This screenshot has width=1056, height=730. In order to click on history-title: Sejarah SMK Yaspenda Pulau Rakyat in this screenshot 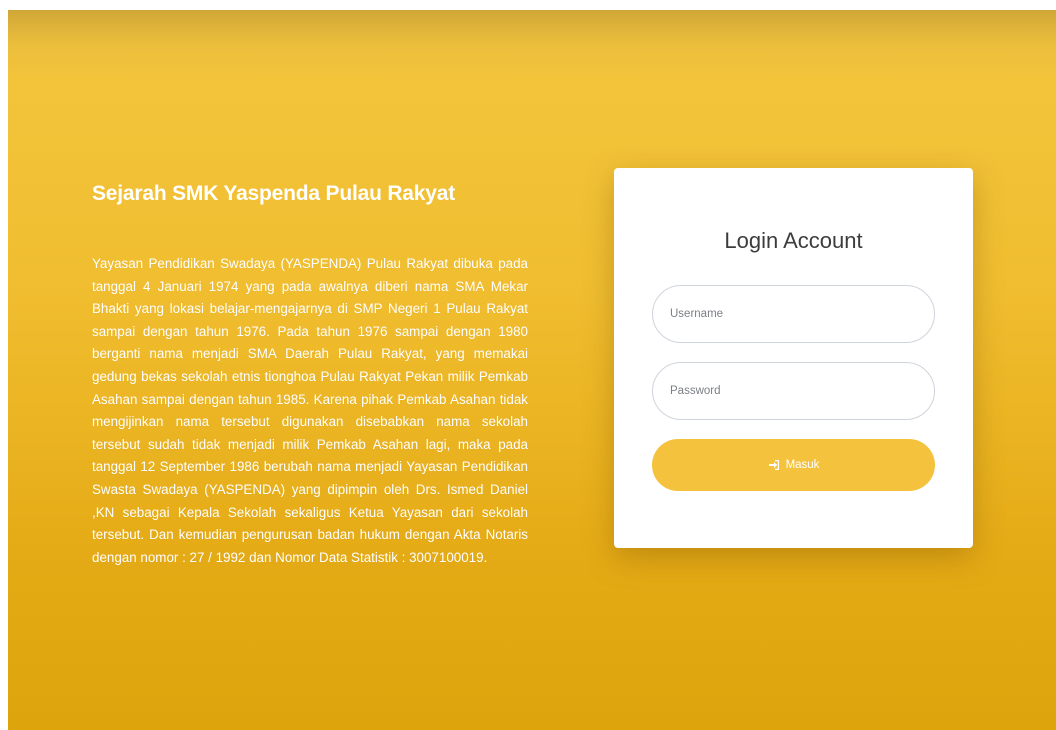, I will do `click(274, 193)`.